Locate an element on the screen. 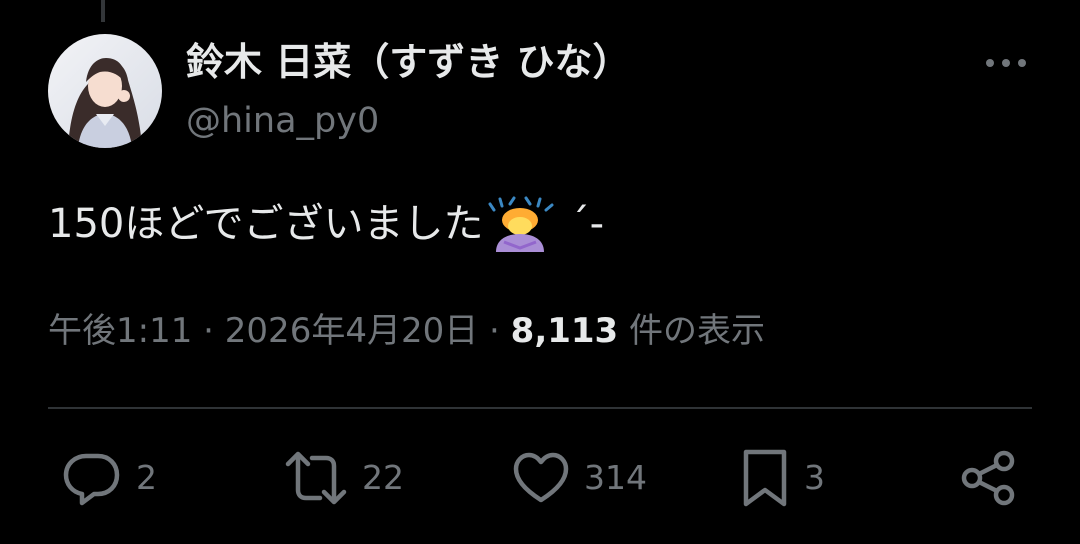 This screenshot has height=544, width=1080. author-display-name: 鈴木 日菜（すずき ひな） is located at coordinates (408, 62).